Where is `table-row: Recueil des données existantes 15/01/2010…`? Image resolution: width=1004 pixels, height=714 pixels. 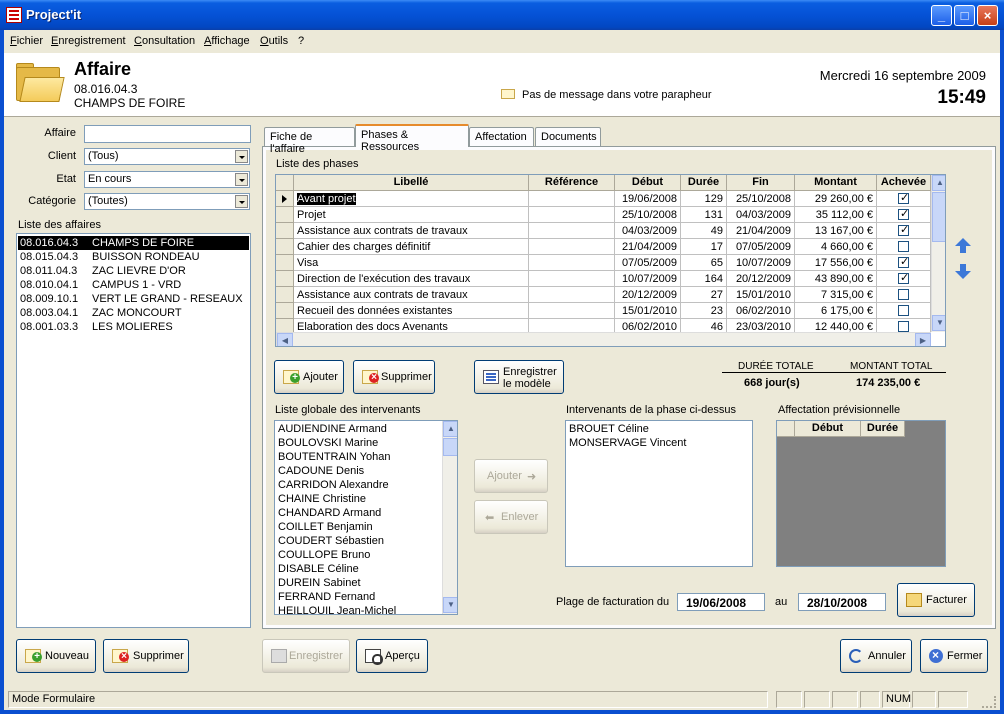
table-row: Recueil des données existantes 15/01/2010… is located at coordinates (603, 311).